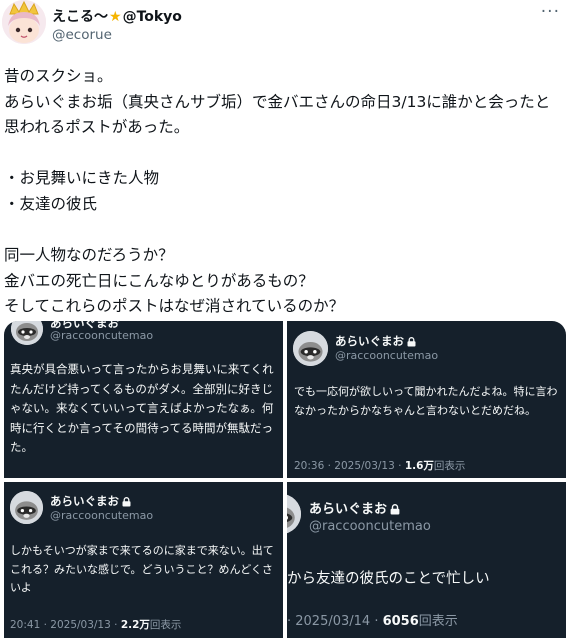  What do you see at coordinates (58, 76) in the screenshot?
I see `post-line: 昔のスクショ。` at bounding box center [58, 76].